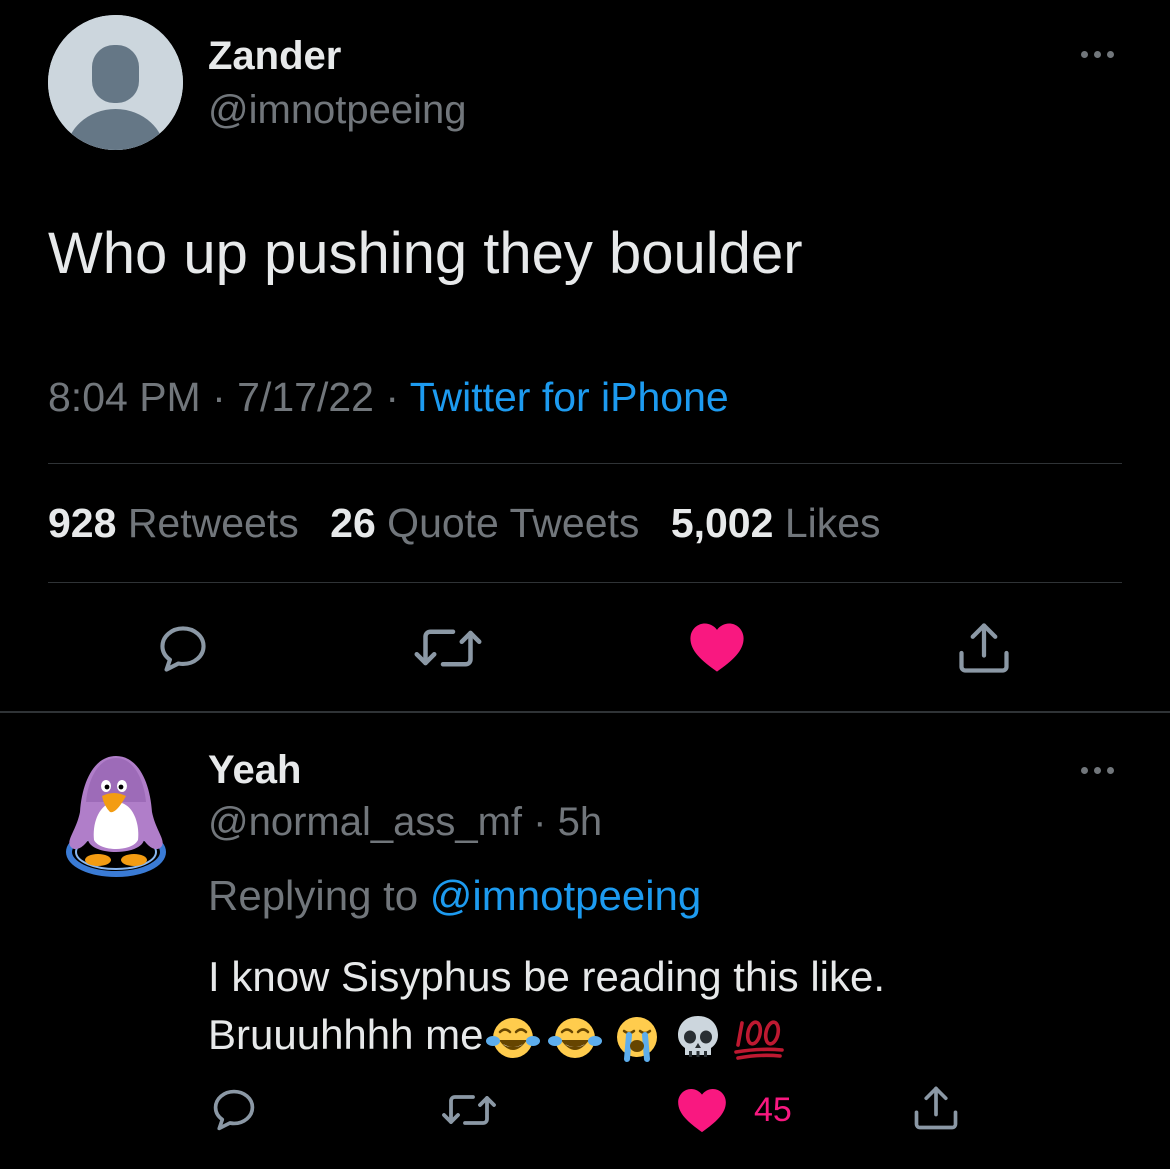 This screenshot has height=1169, width=1170. What do you see at coordinates (585, 712) in the screenshot?
I see `section-divider` at bounding box center [585, 712].